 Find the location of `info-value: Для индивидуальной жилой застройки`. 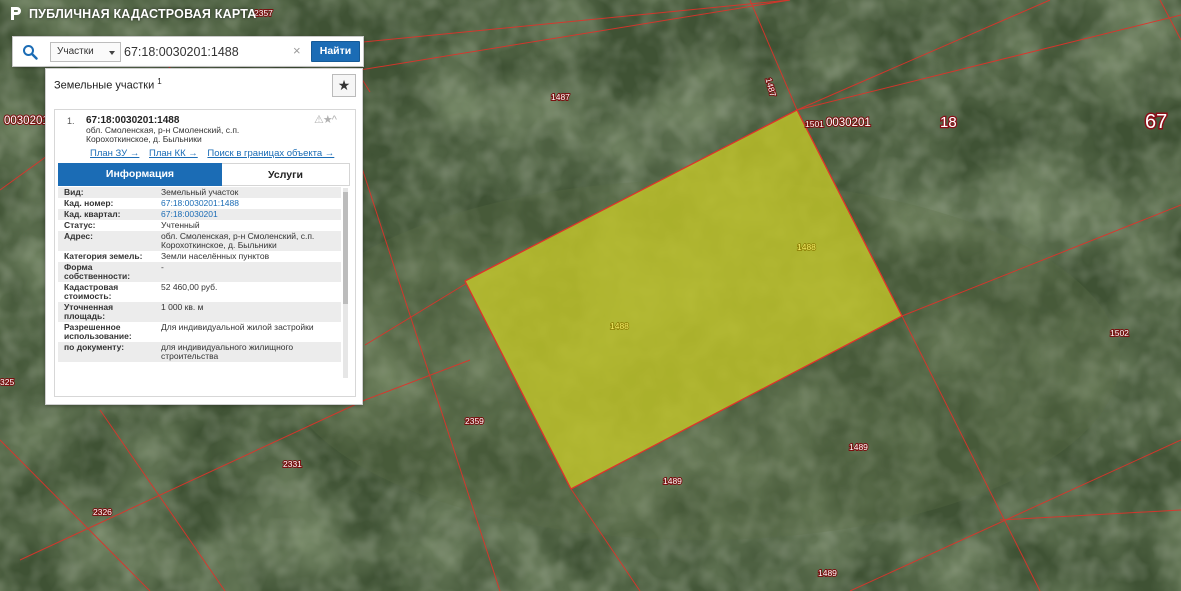

info-value: Для индивидуальной жилой застройки is located at coordinates (237, 327).